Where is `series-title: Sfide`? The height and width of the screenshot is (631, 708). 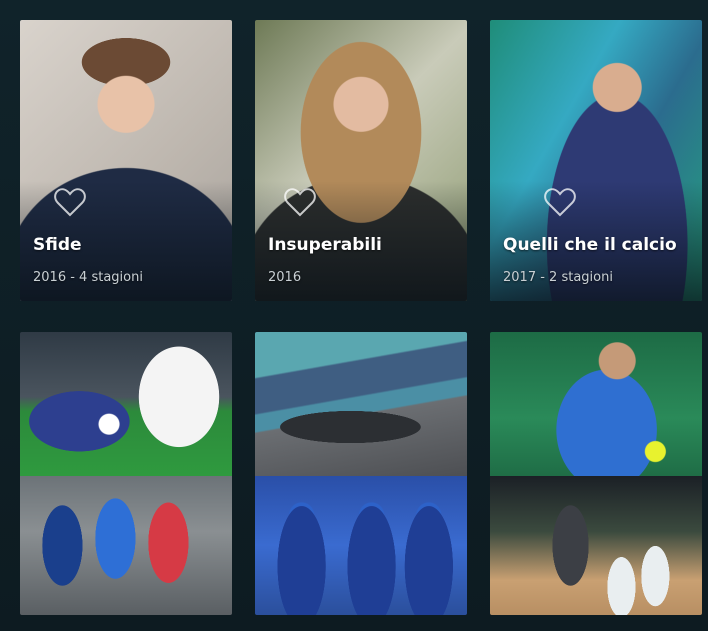 series-title: Sfide is located at coordinates (57, 245).